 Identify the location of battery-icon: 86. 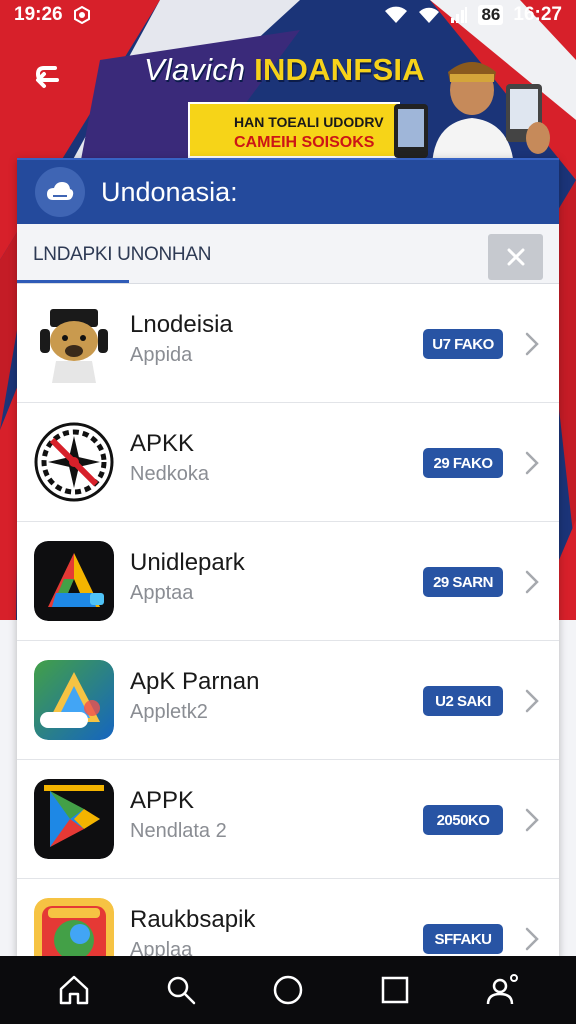
(491, 15).